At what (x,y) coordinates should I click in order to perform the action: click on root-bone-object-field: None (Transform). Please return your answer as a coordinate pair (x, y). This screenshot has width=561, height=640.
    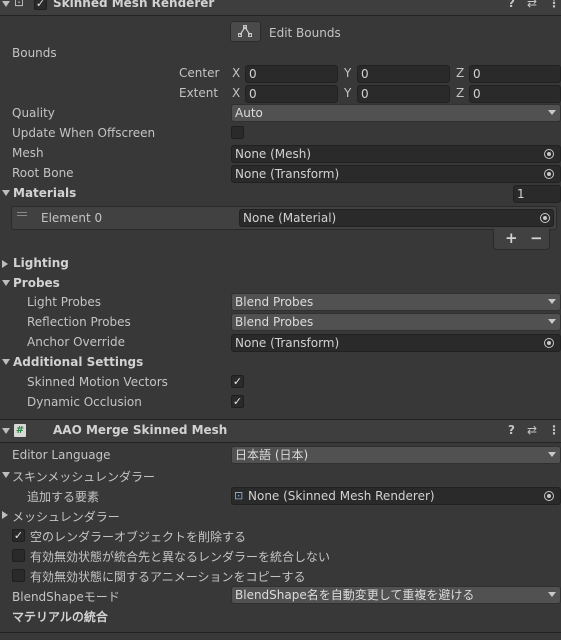
    Looking at the image, I should click on (396, 174).